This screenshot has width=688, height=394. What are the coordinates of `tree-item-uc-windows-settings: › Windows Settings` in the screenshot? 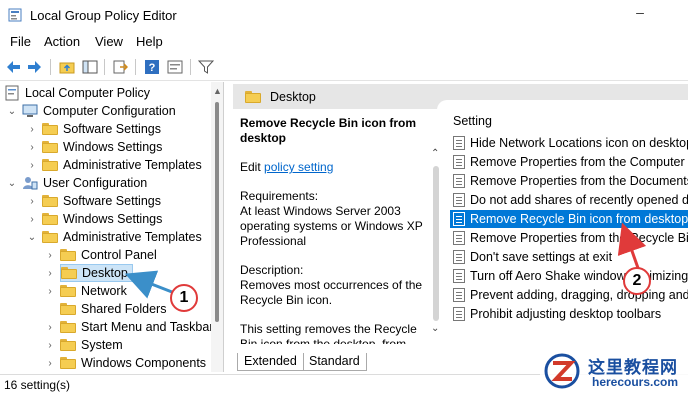 It's located at (94, 219).